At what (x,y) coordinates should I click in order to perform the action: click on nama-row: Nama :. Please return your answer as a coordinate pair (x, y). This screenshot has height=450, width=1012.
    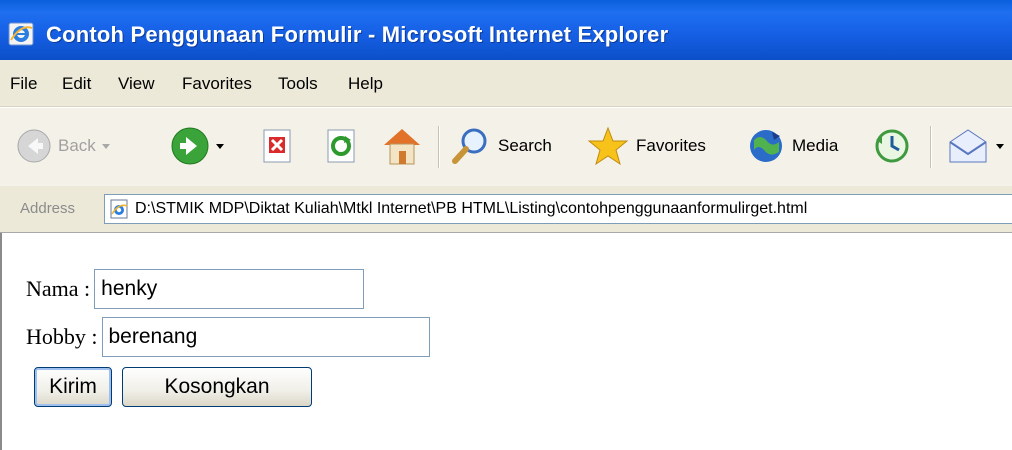
    Looking at the image, I should click on (195, 289).